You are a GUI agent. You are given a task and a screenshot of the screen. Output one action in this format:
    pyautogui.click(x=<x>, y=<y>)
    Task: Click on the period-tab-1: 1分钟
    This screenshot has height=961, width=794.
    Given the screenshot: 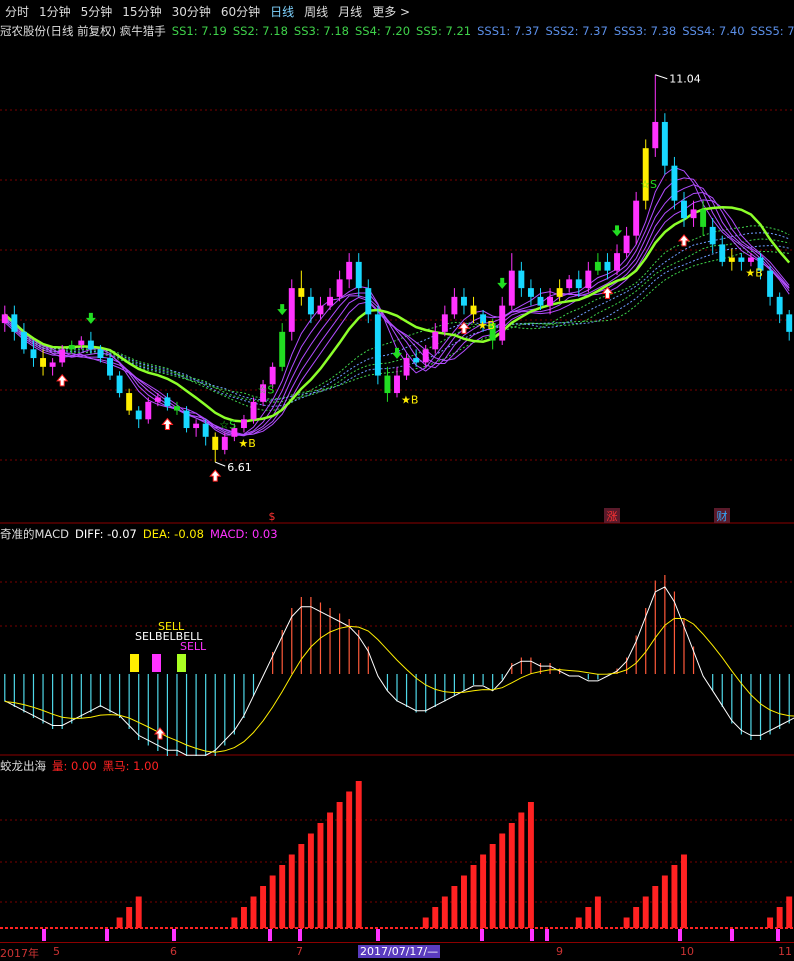 What is the action you would take?
    pyautogui.click(x=55, y=11)
    